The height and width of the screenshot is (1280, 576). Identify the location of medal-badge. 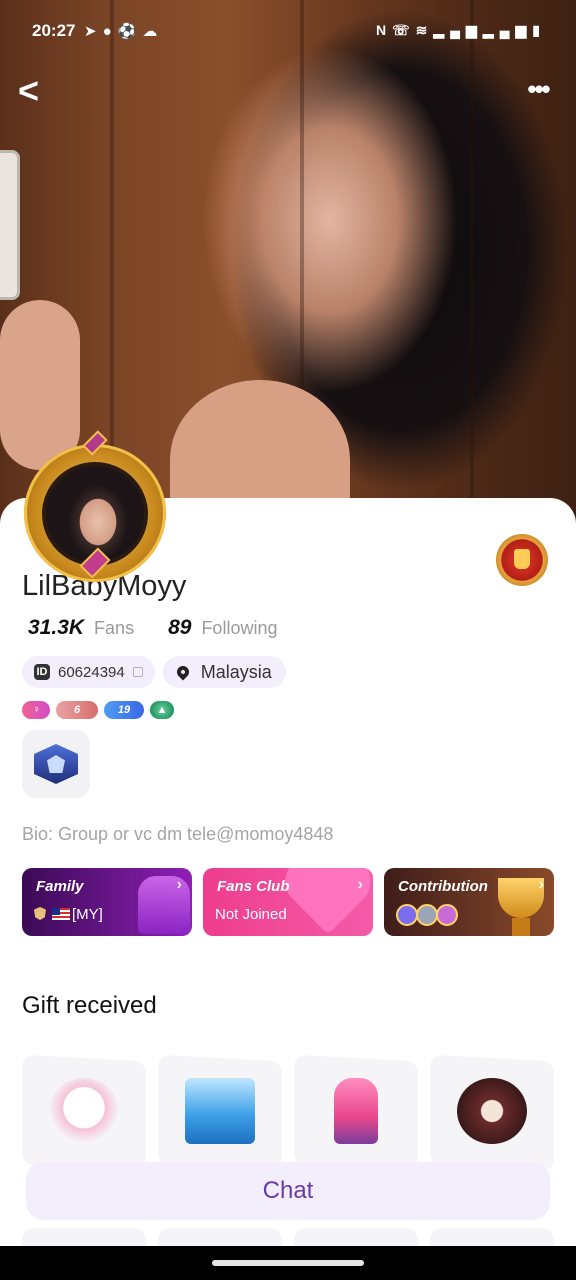
(56, 764).